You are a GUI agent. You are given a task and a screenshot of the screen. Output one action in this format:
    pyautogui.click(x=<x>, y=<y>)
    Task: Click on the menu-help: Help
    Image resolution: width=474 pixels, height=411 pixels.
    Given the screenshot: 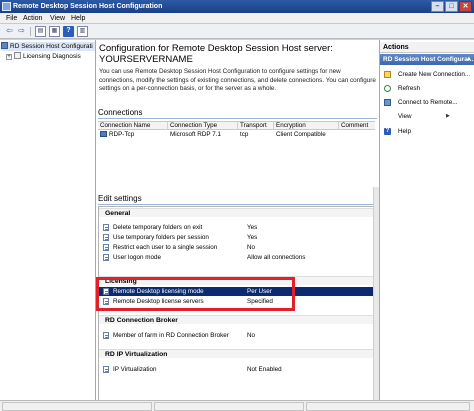 What is the action you would take?
    pyautogui.click(x=78, y=18)
    